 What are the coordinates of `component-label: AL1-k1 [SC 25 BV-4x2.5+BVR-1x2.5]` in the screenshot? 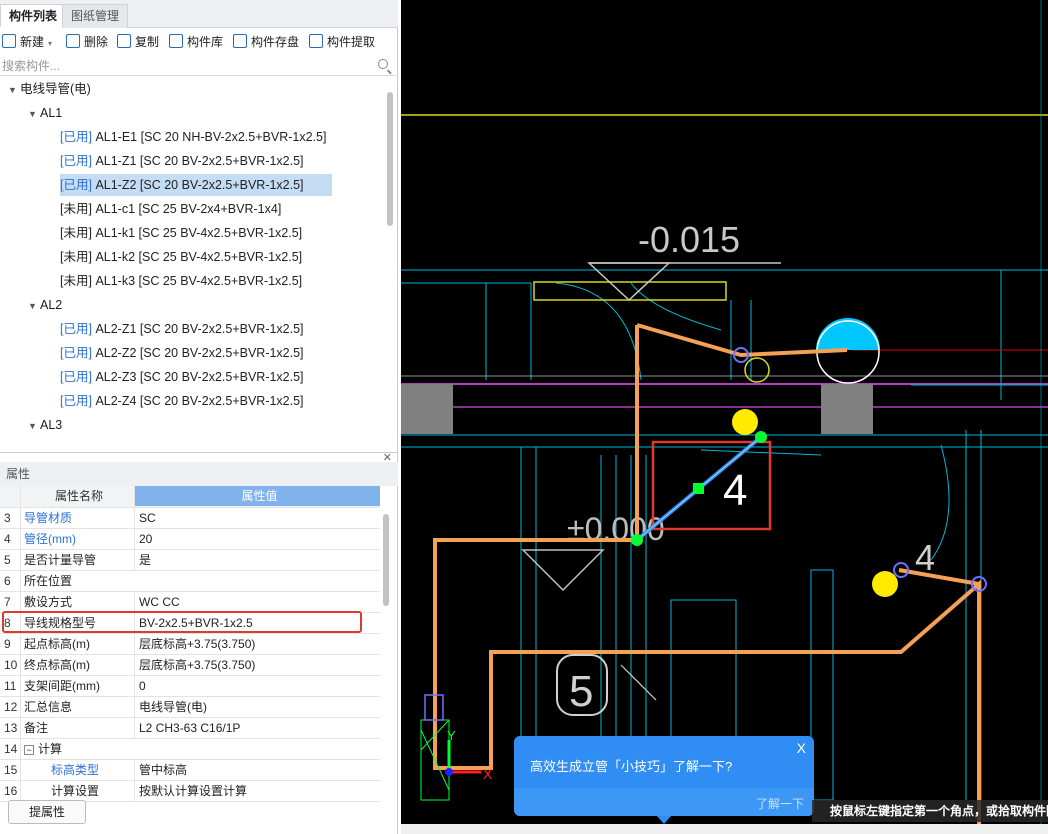 It's located at (199, 233).